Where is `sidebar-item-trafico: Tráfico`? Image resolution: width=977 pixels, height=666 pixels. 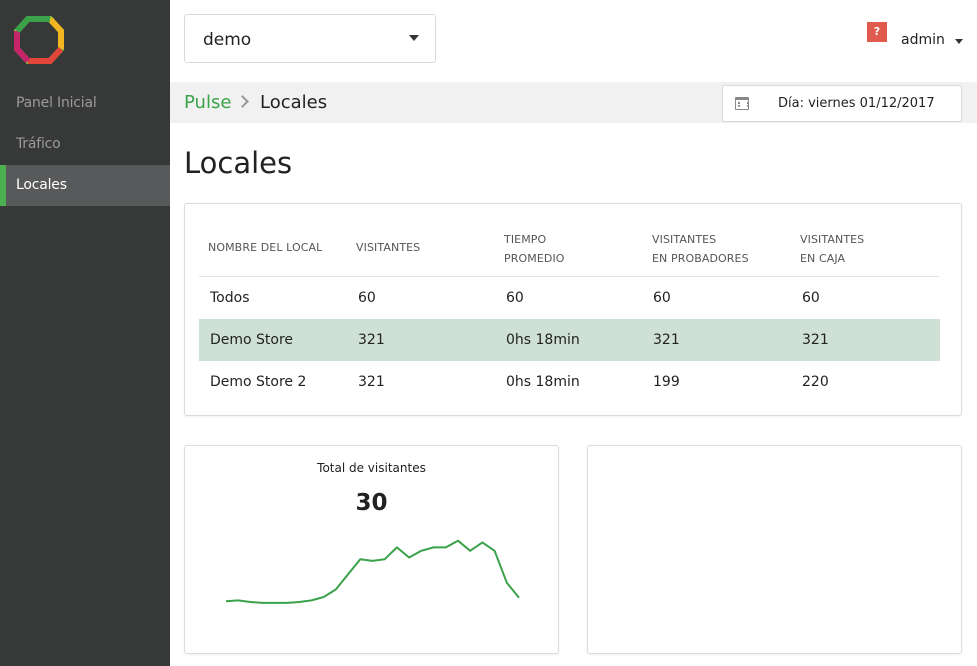 sidebar-item-trafico: Tráfico is located at coordinates (85, 144).